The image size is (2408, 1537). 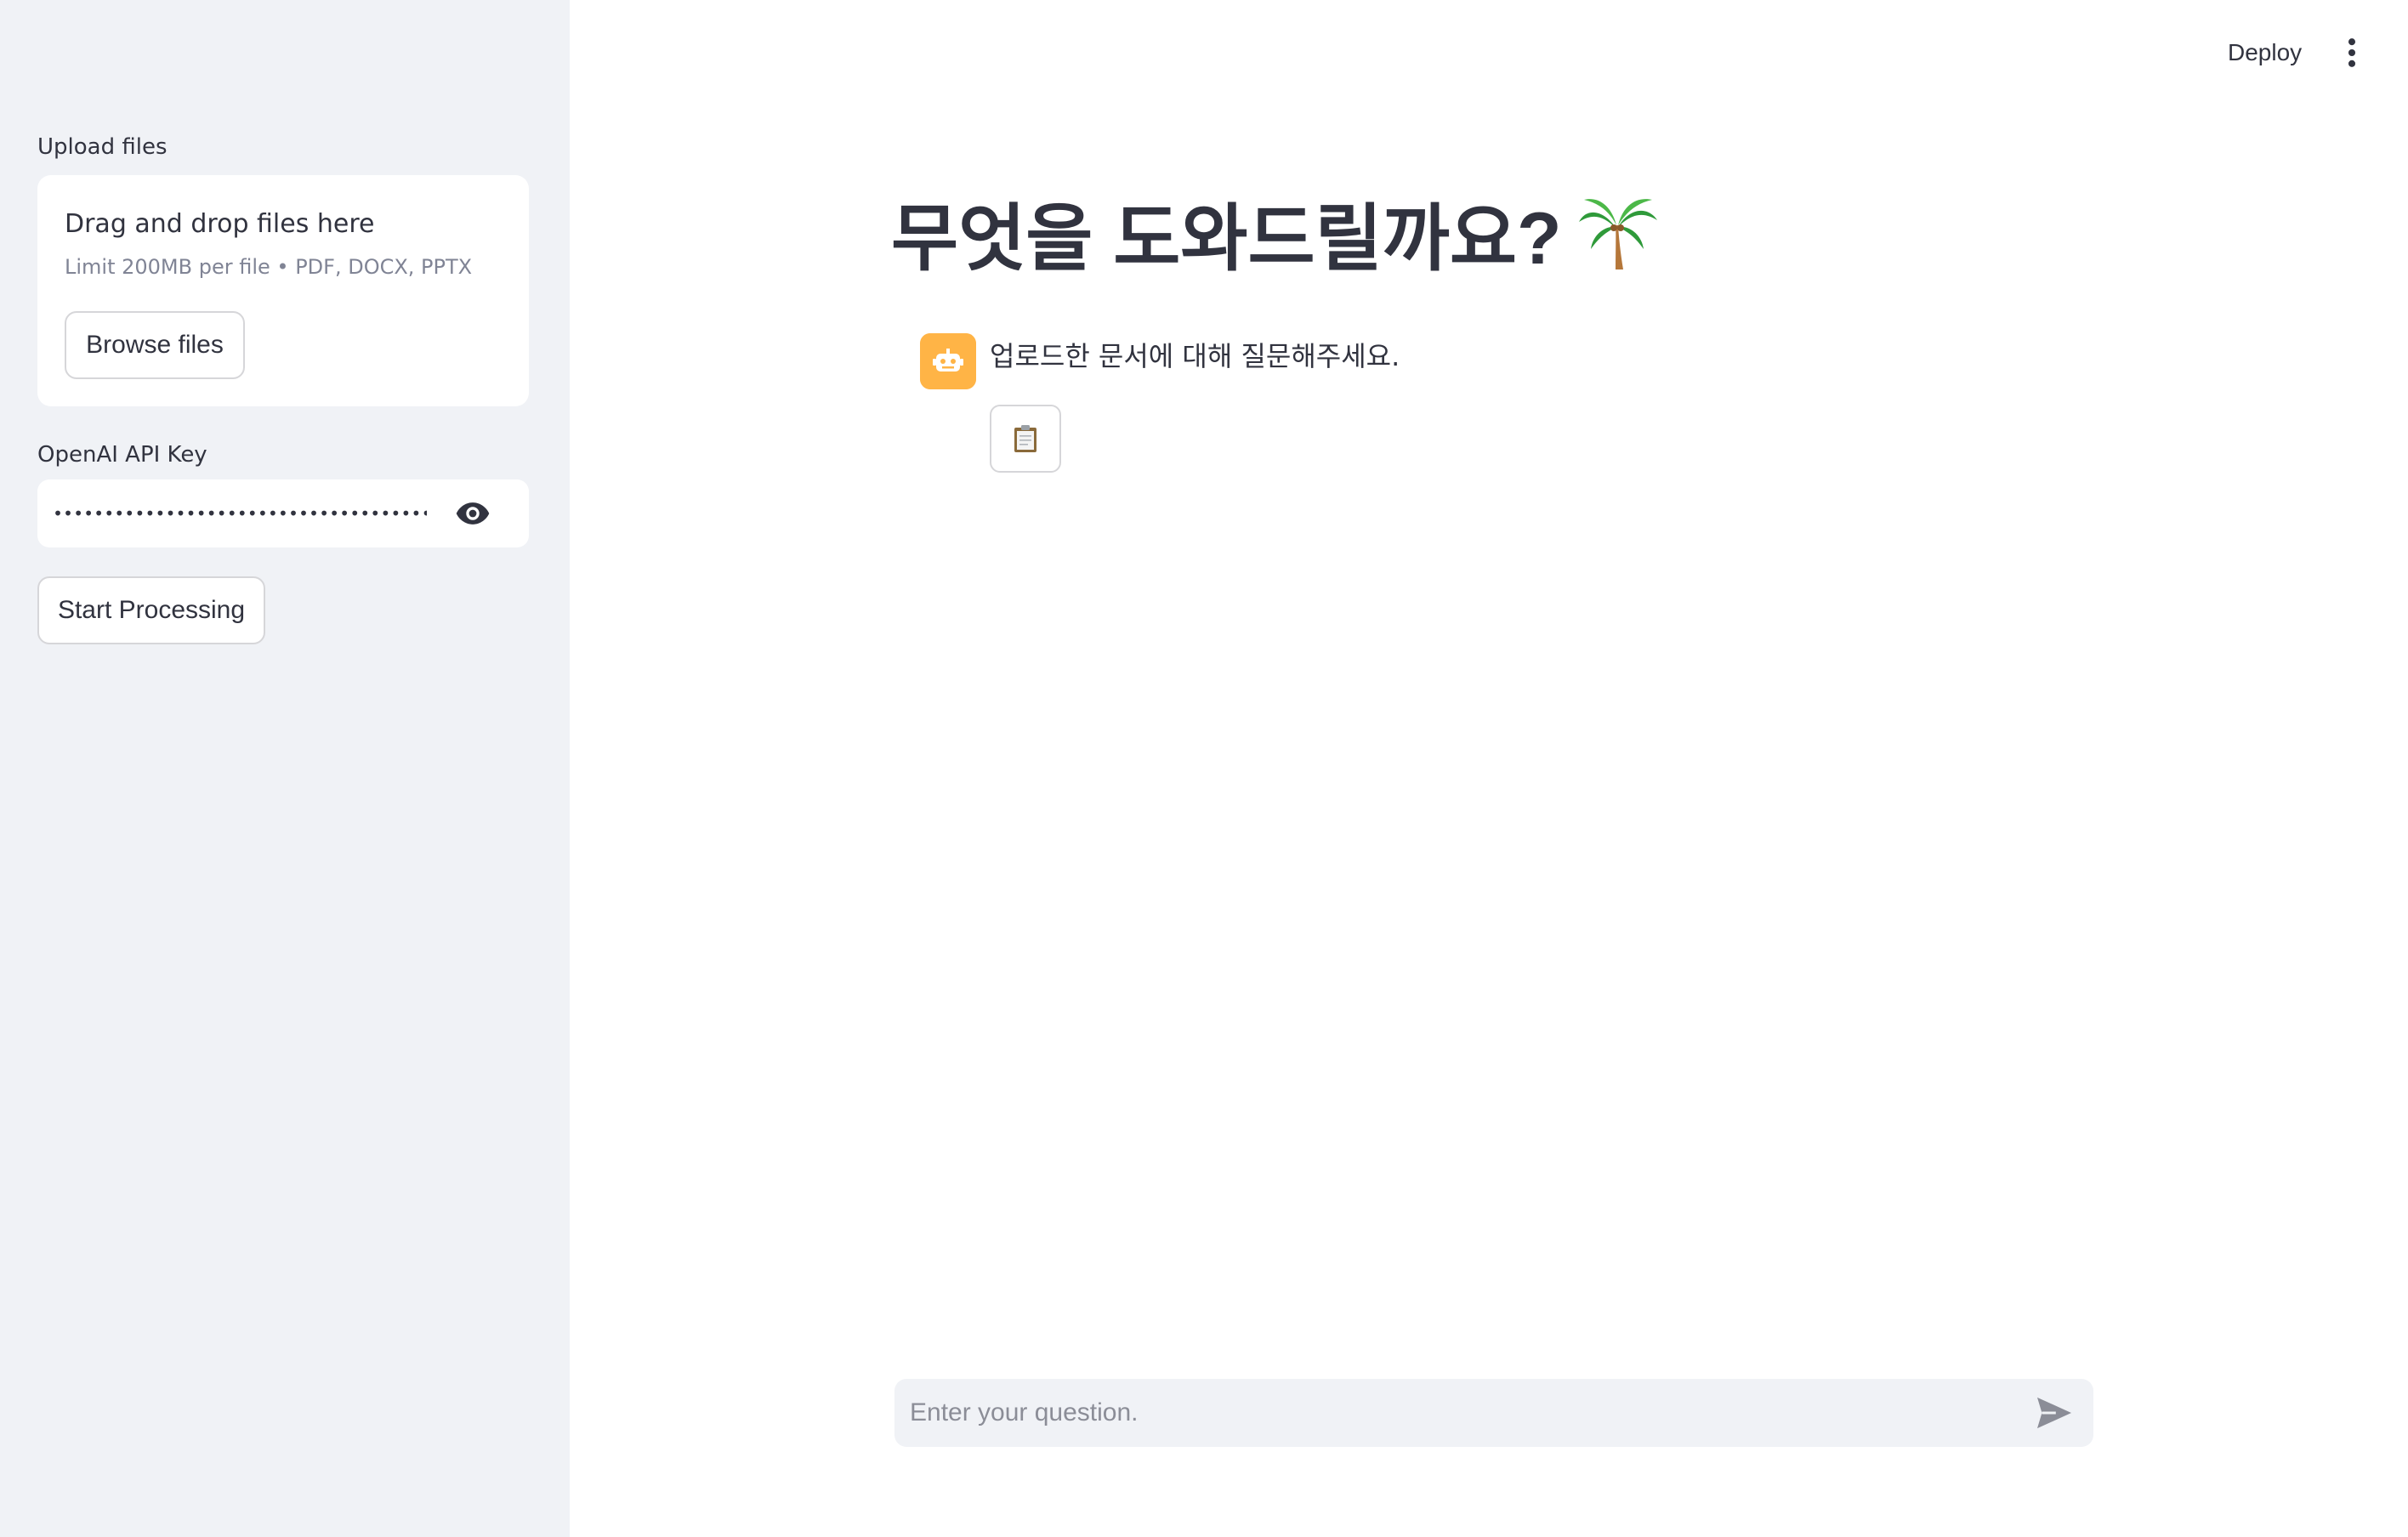 I want to click on dropzone-limits: Limit 200MB per file • PDF, DOCX, PPTX, so click(x=269, y=267).